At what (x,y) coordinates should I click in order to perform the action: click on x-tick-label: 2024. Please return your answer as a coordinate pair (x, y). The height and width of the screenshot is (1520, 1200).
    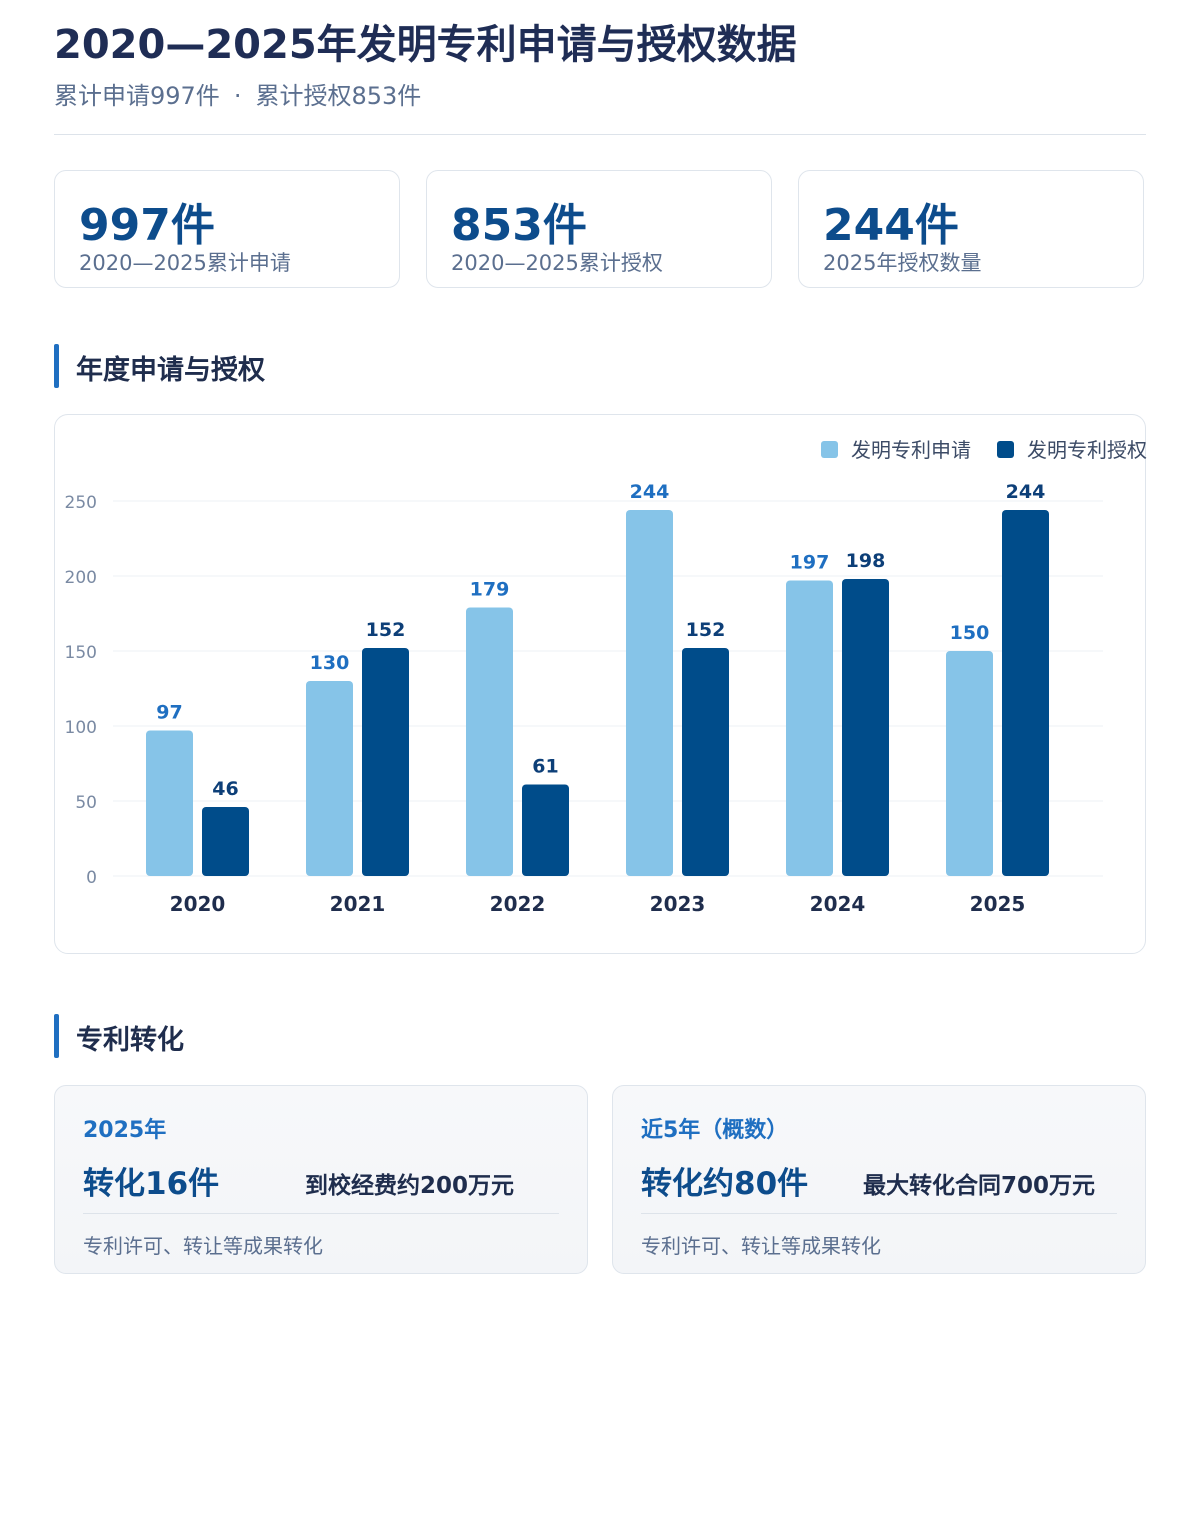
    Looking at the image, I should click on (838, 904).